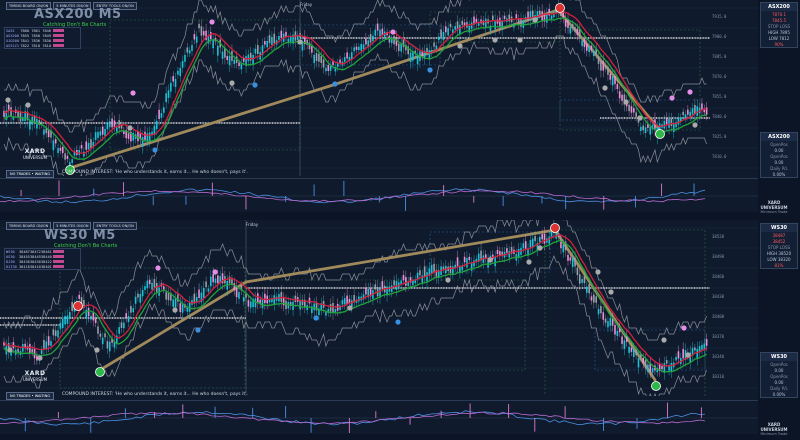  I want to click on cell-value: 7849, so click(46, 35).